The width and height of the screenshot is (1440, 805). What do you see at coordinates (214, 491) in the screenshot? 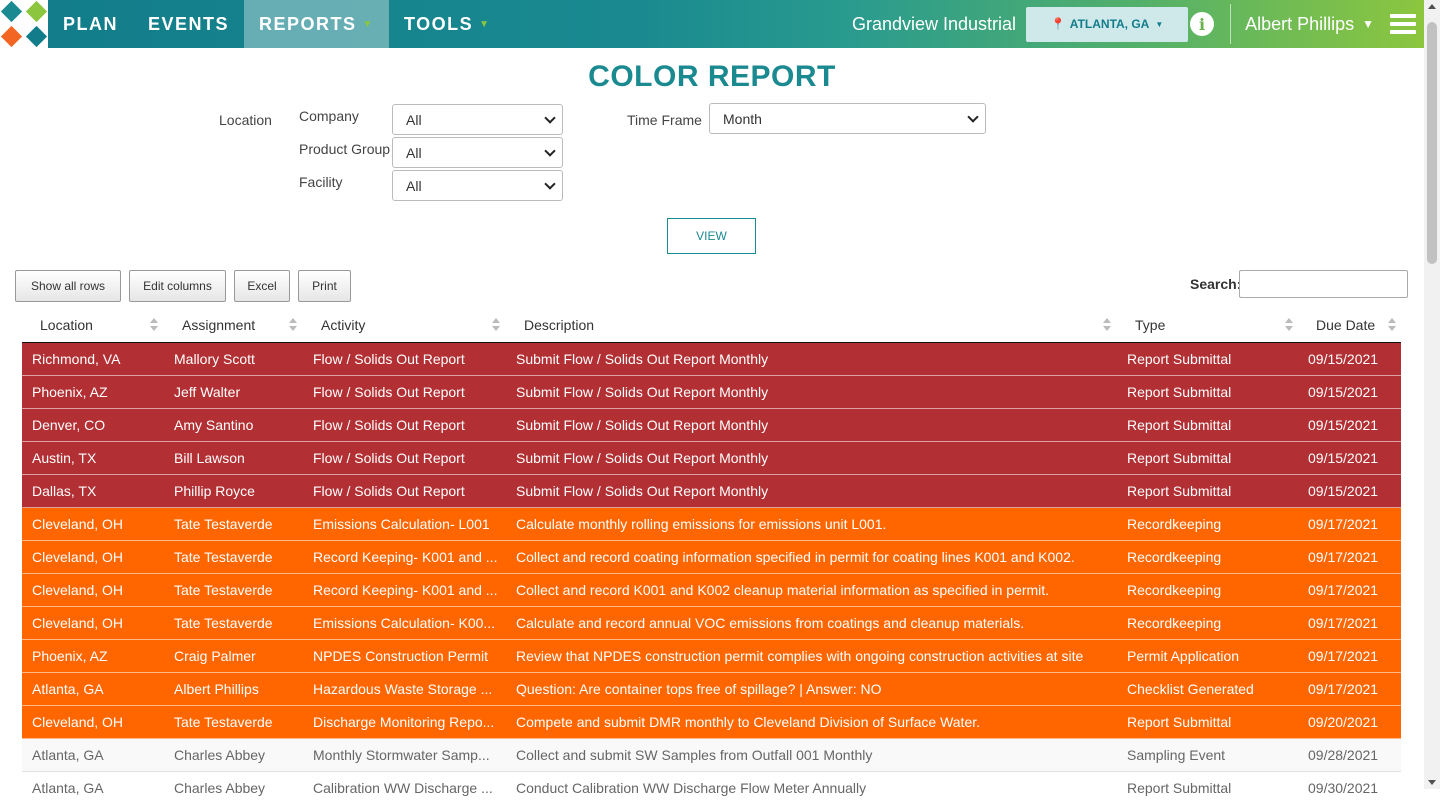
I see `cell-assignment: Phillip Royce` at bounding box center [214, 491].